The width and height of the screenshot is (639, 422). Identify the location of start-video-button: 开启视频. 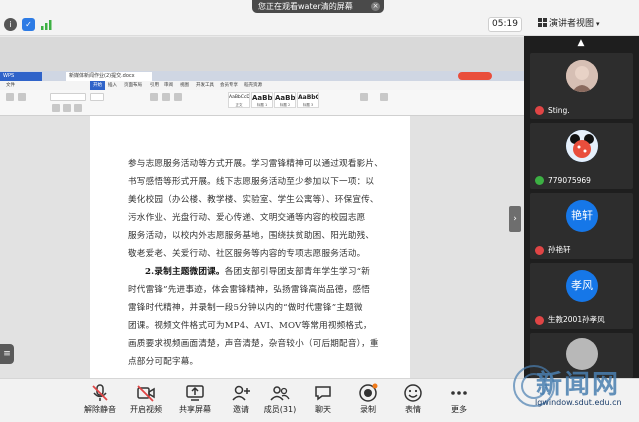
(146, 401).